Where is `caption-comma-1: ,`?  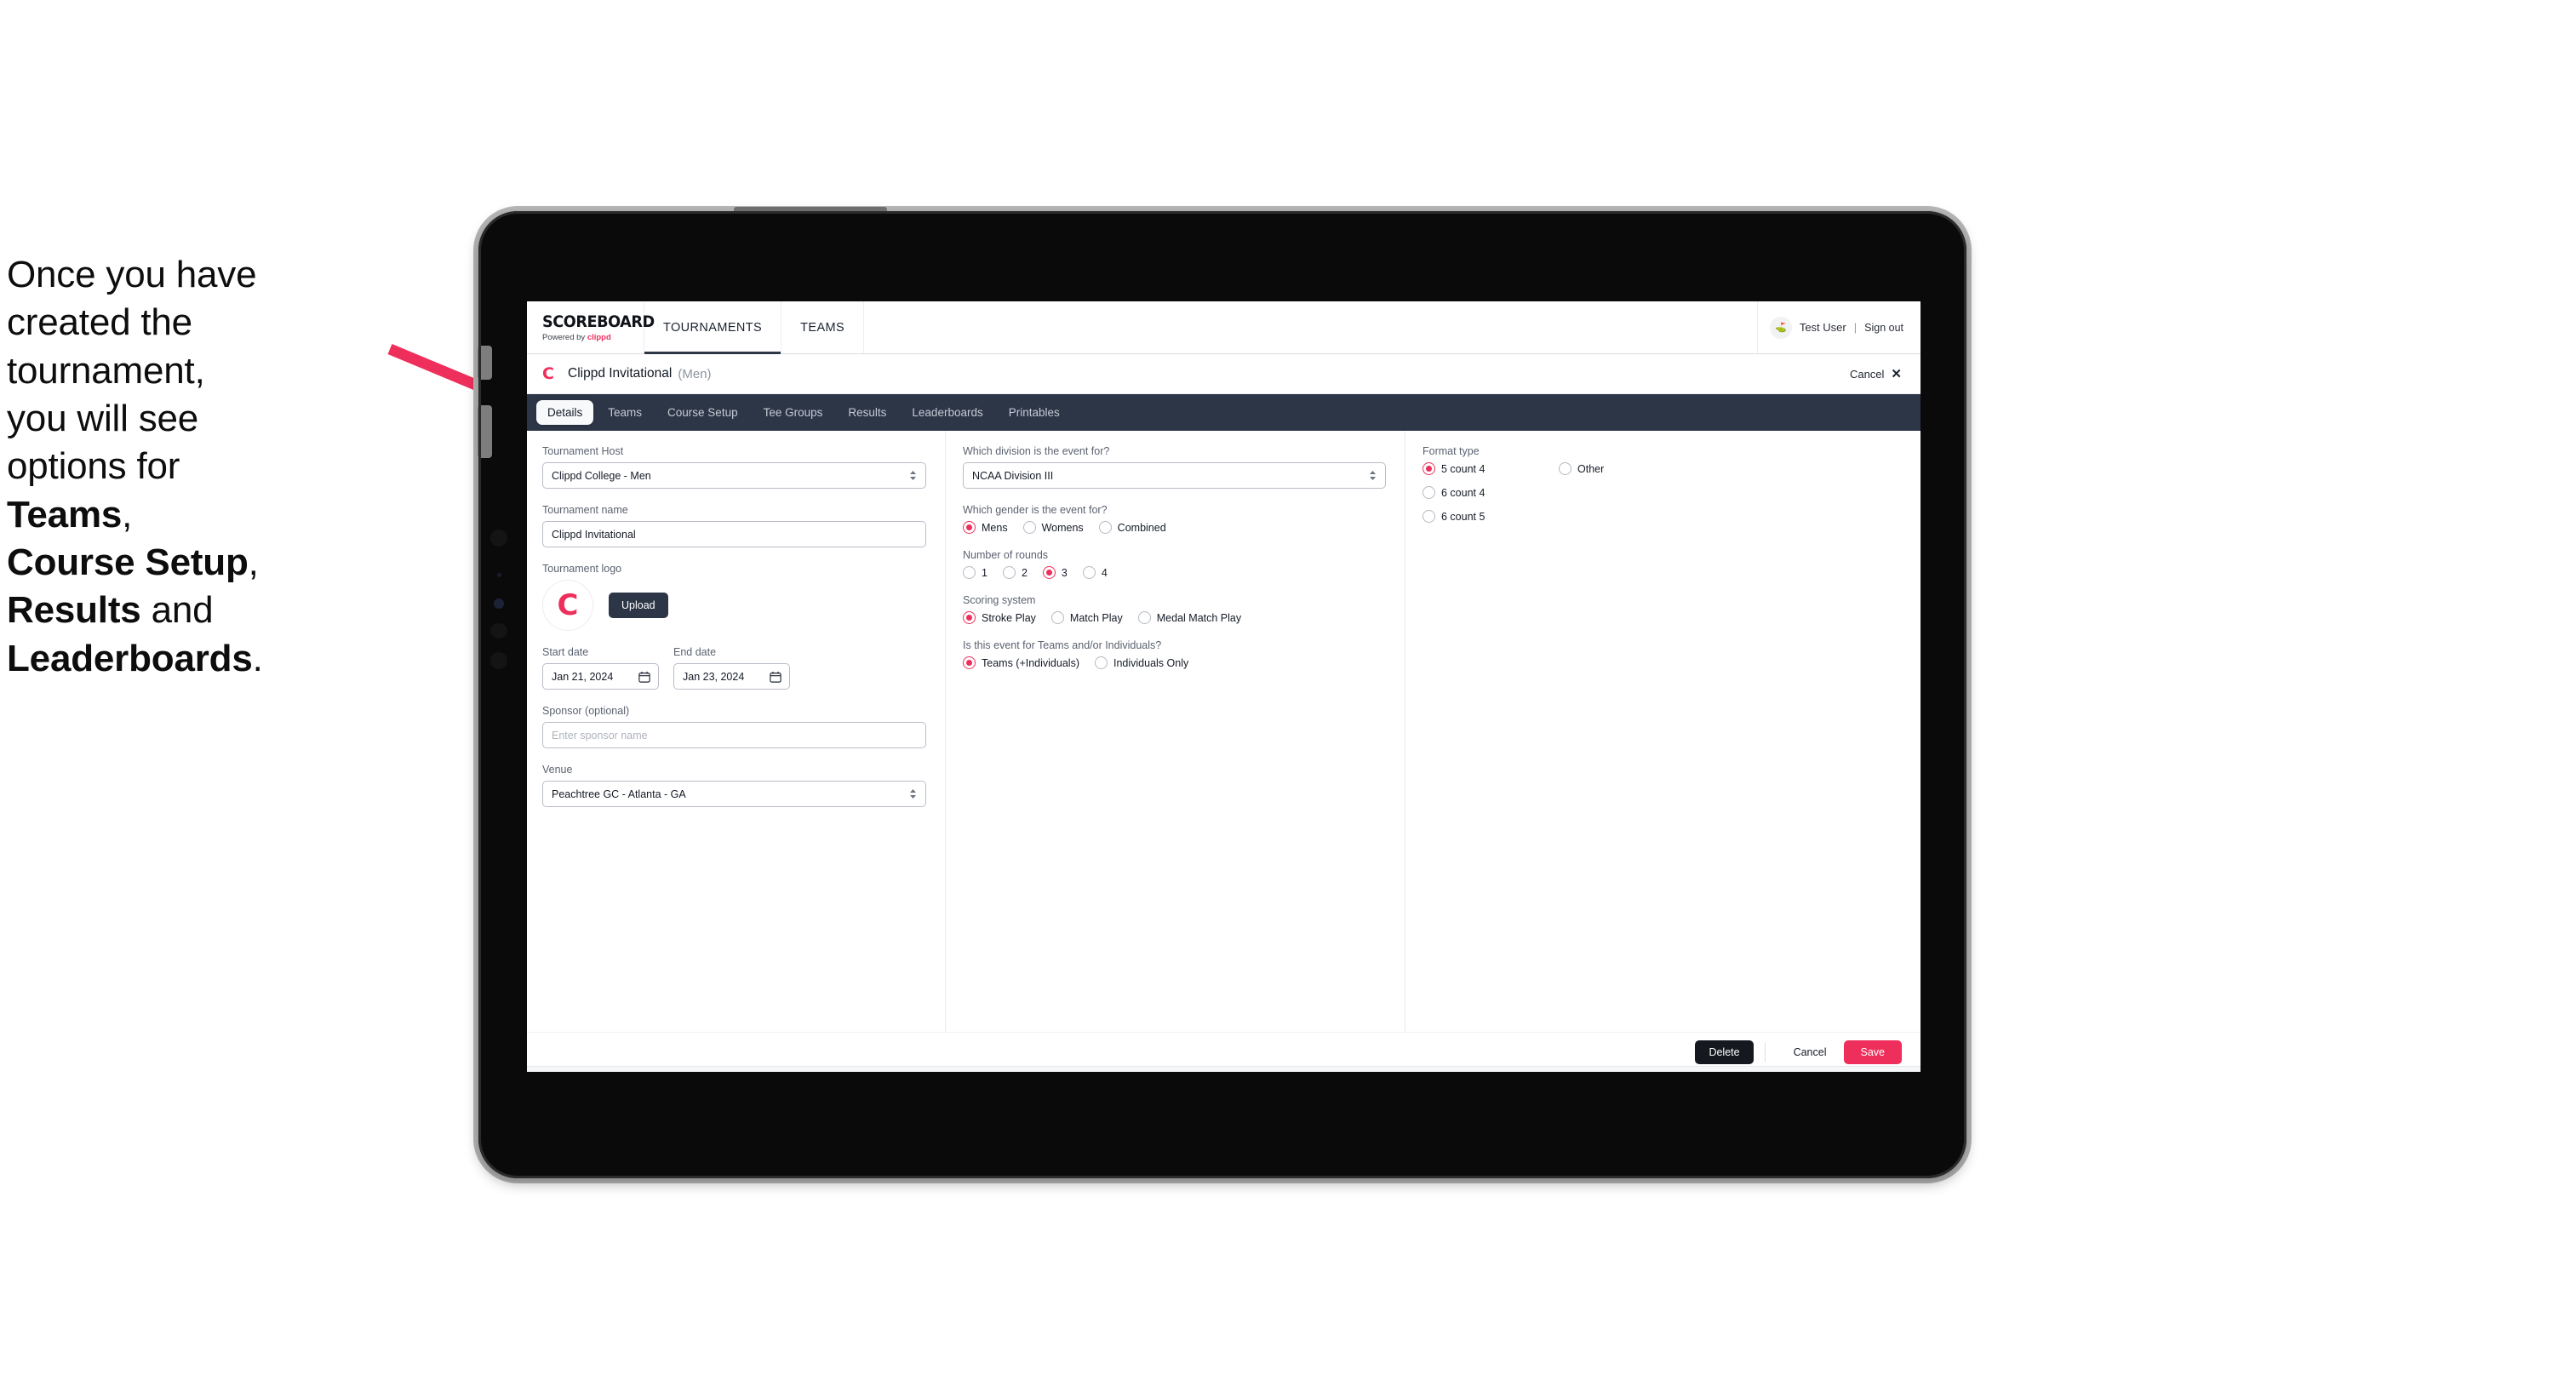
caption-comma-1: , is located at coordinates (127, 514).